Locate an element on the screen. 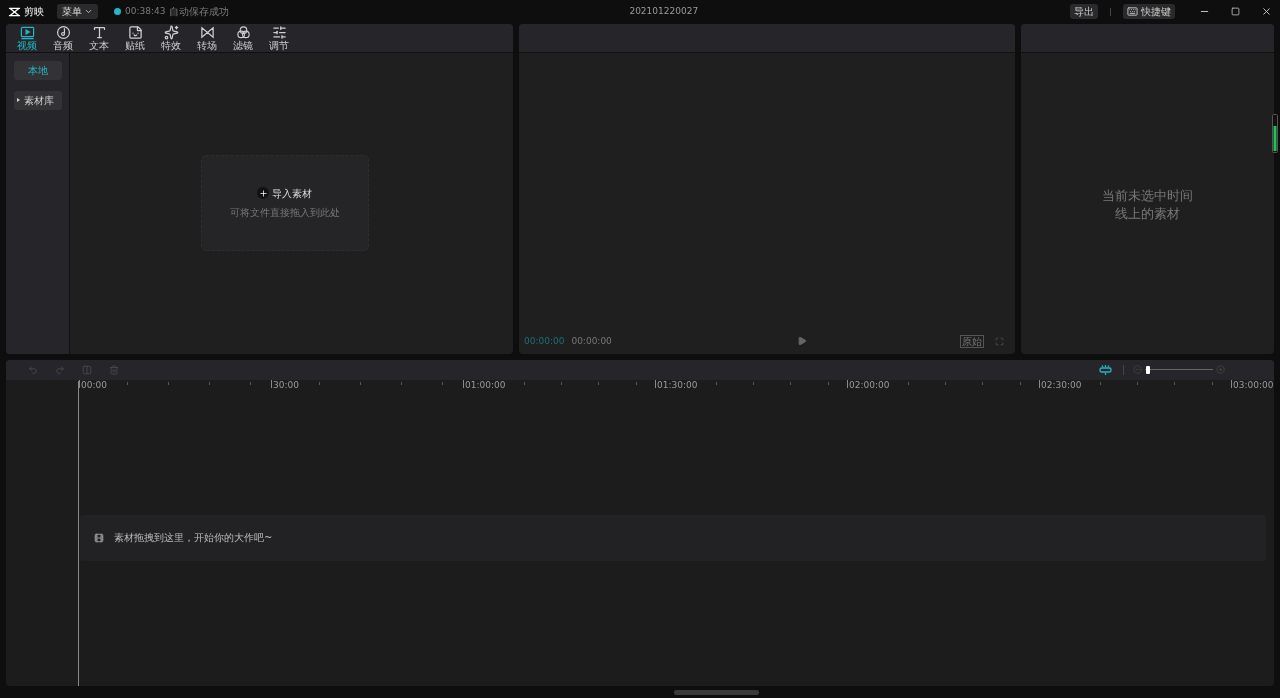  zoom-in-icon is located at coordinates (1220, 370).